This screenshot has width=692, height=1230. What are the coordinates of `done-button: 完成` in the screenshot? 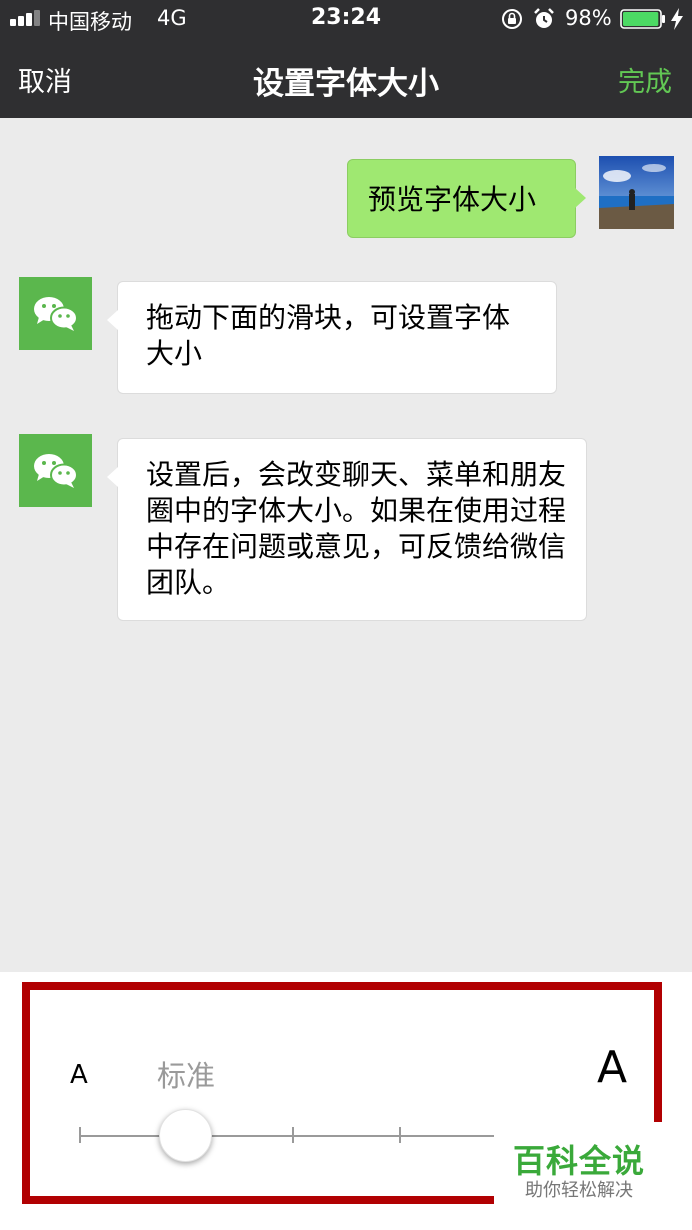 It's located at (645, 79).